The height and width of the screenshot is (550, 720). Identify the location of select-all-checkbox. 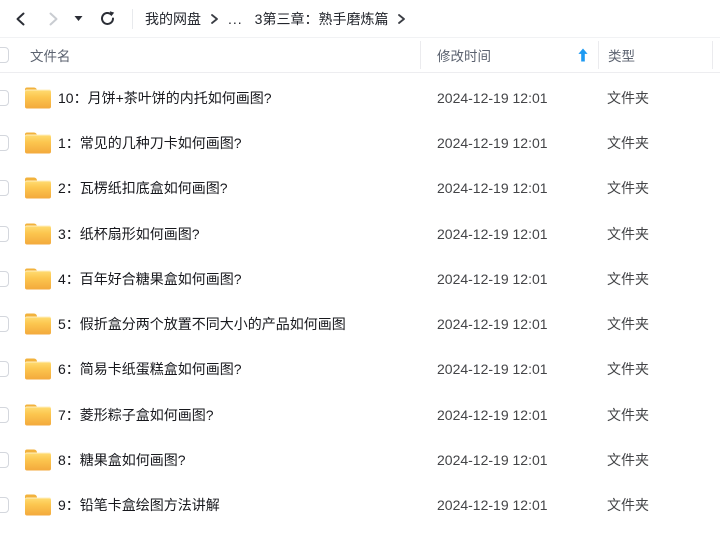
(4, 55).